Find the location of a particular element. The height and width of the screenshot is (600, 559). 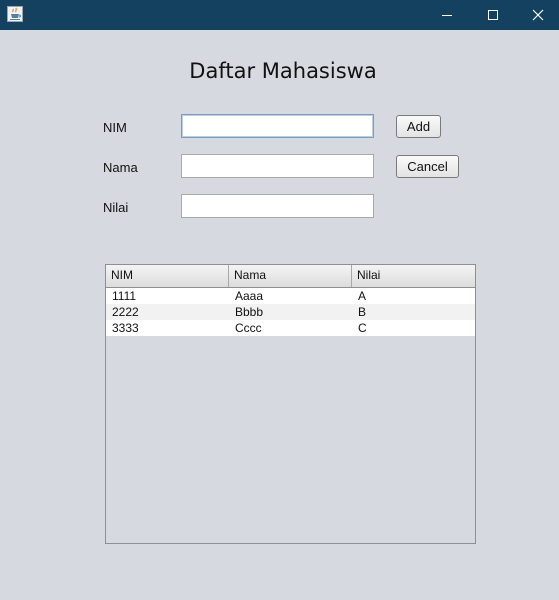

nilai-field is located at coordinates (277, 206).